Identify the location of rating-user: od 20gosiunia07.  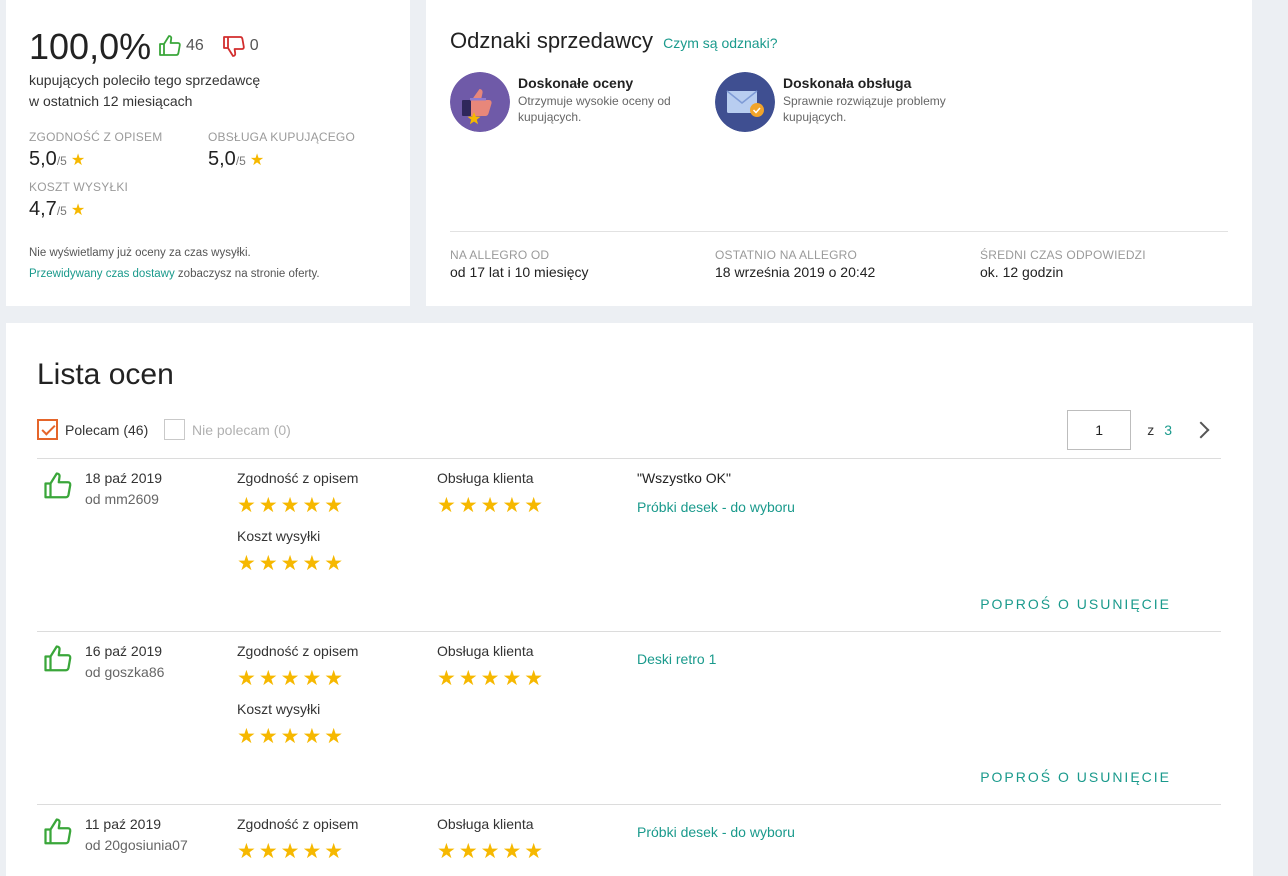
(136, 845).